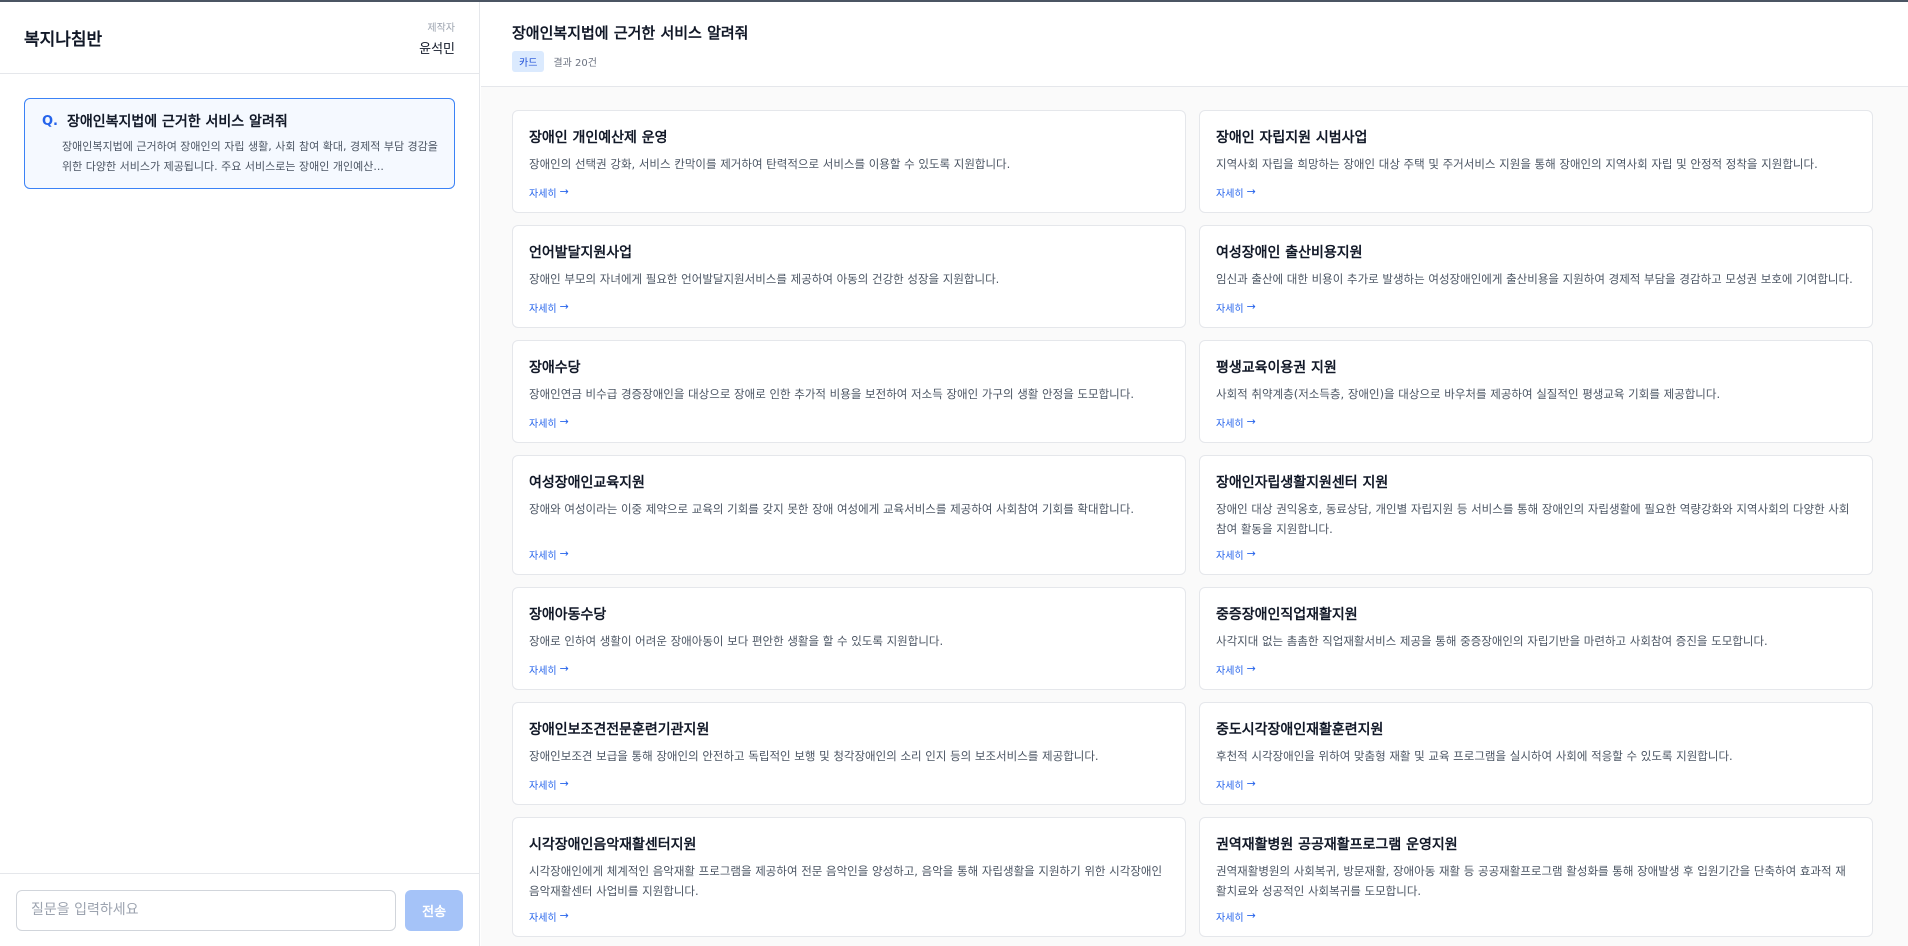 The image size is (1908, 946). Describe the element at coordinates (528, 61) in the screenshot. I see `view-mode-badge: 카드` at that location.